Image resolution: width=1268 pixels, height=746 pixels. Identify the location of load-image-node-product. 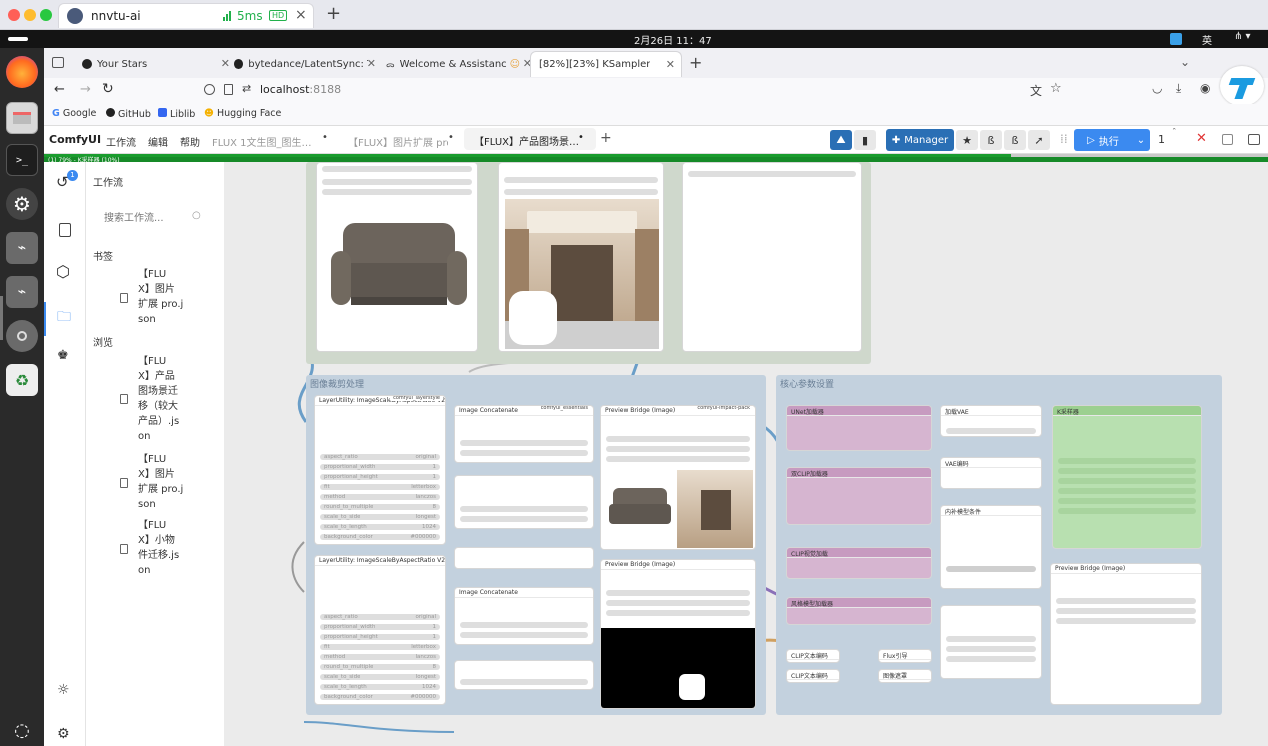
(397, 257).